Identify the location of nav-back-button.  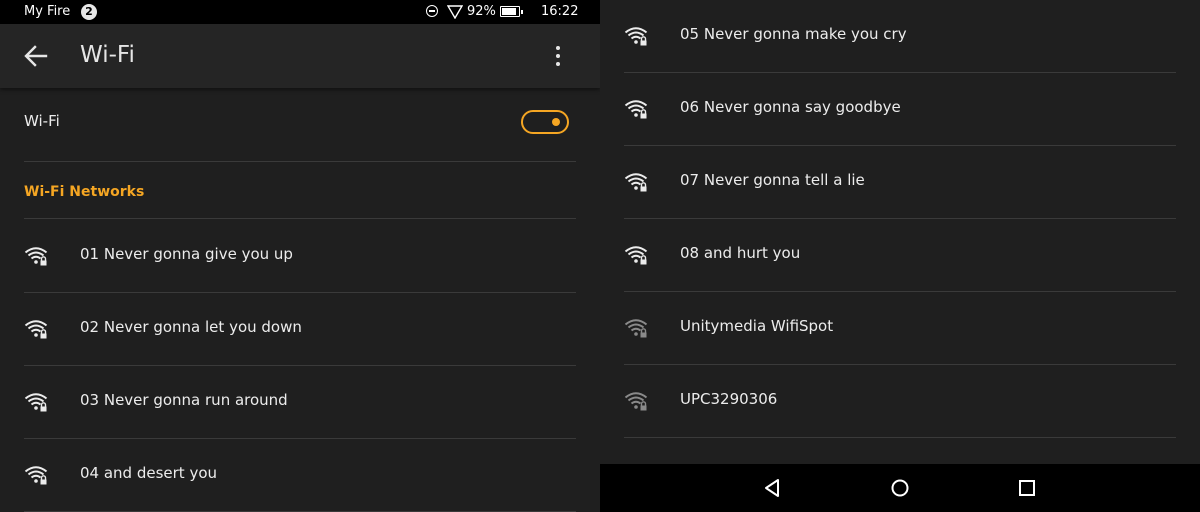
(772, 488).